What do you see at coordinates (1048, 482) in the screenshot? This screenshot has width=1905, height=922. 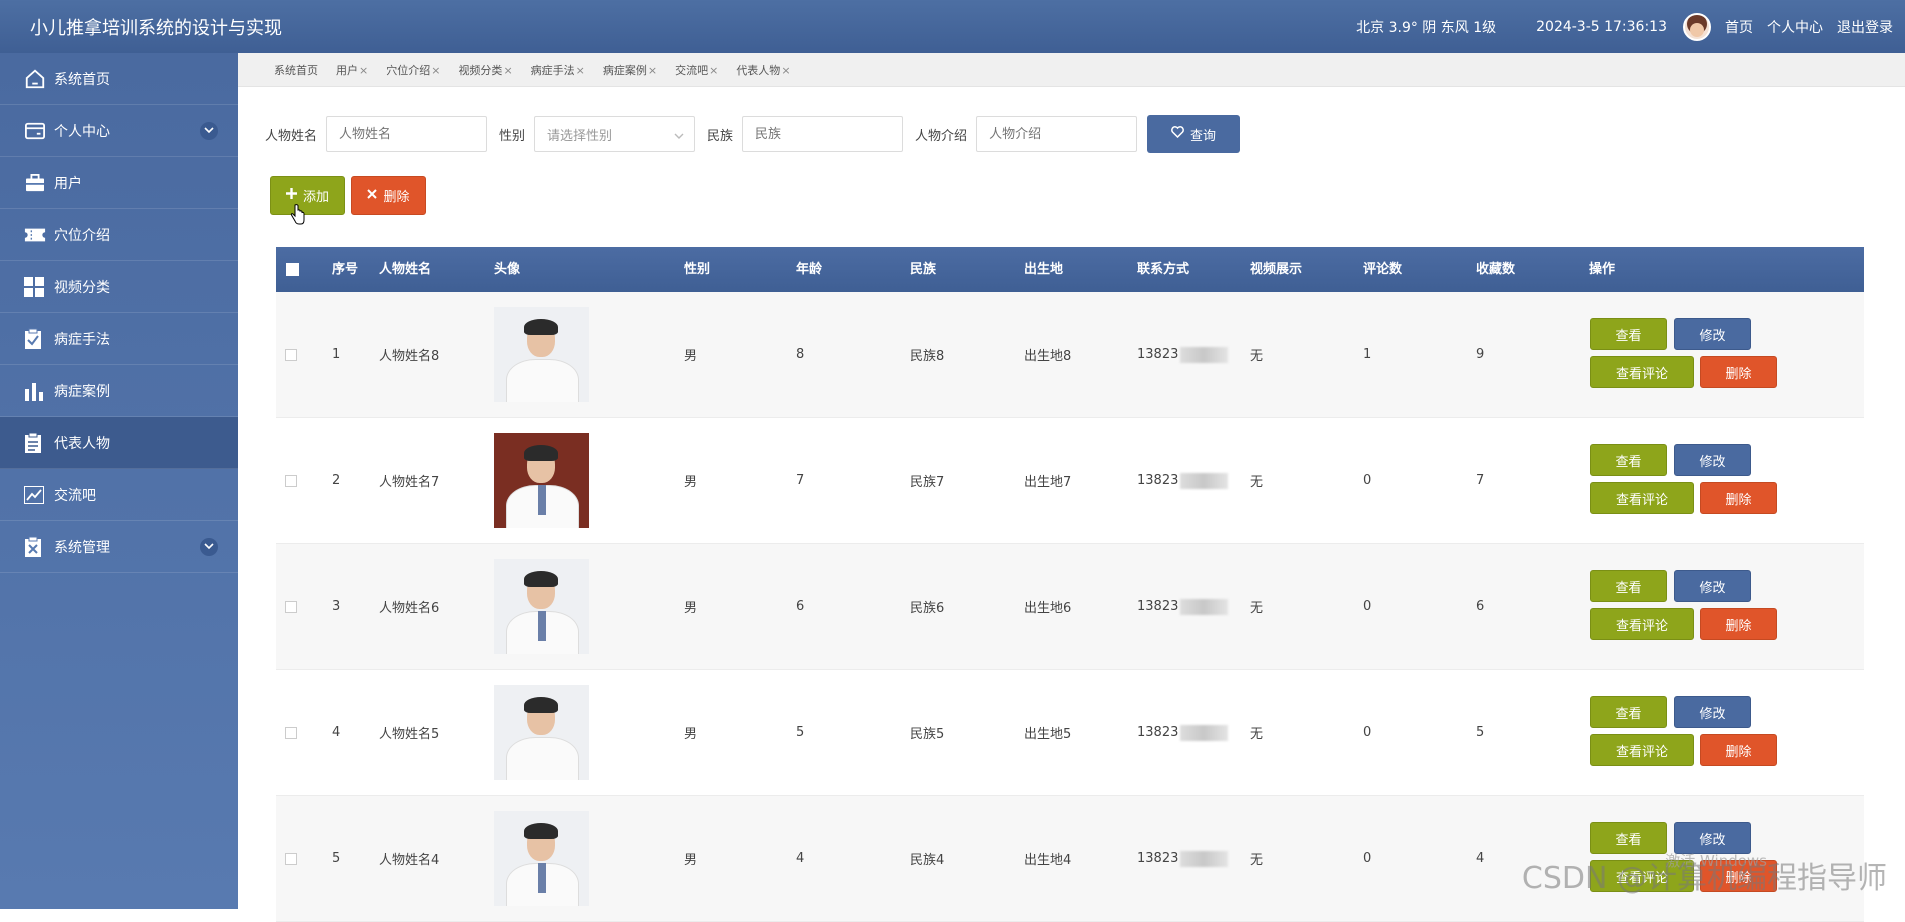 I see `cell-birthplace: 出生地7` at bounding box center [1048, 482].